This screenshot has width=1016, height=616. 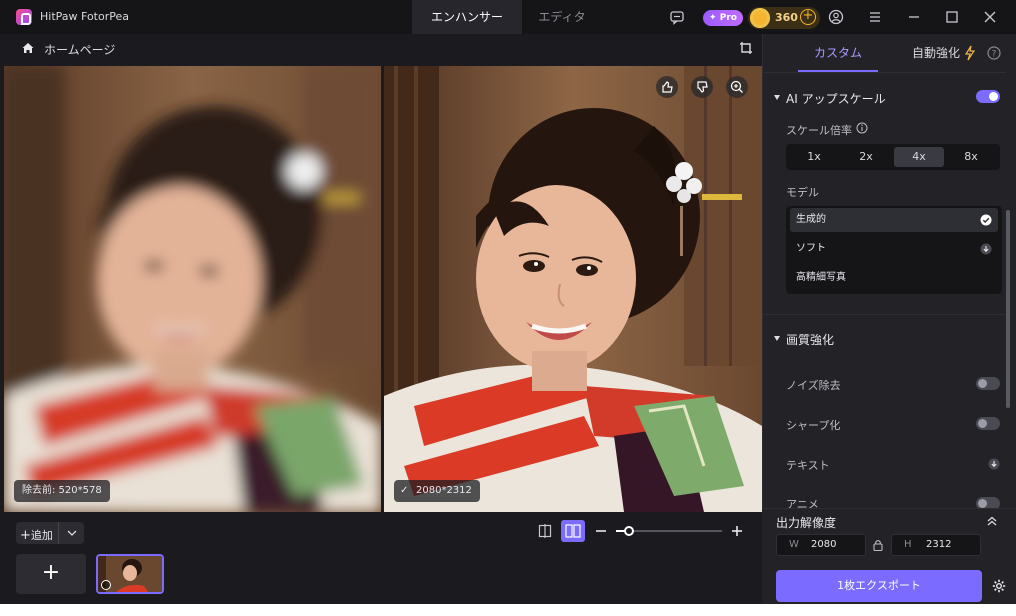 What do you see at coordinates (862, 128) in the screenshot?
I see `scale-info-icon` at bounding box center [862, 128].